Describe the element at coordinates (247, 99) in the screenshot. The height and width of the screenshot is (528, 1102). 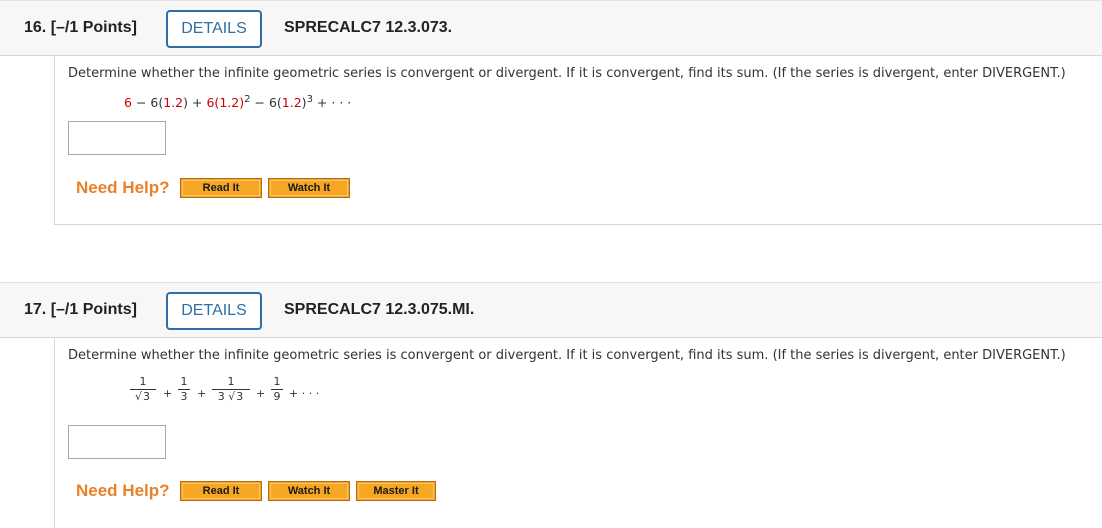
I see `series-exponent: 2` at that location.